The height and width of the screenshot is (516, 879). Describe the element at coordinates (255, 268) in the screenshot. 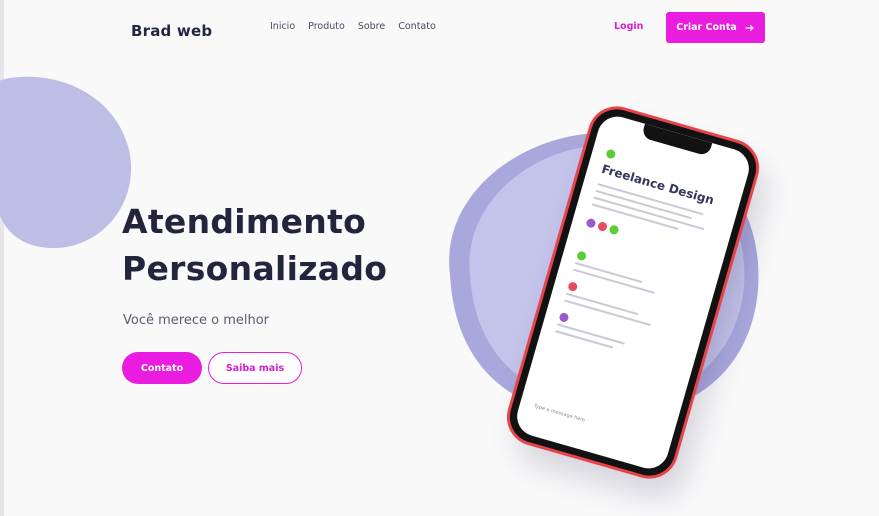

I see `headline-line-2: Personalizado` at that location.